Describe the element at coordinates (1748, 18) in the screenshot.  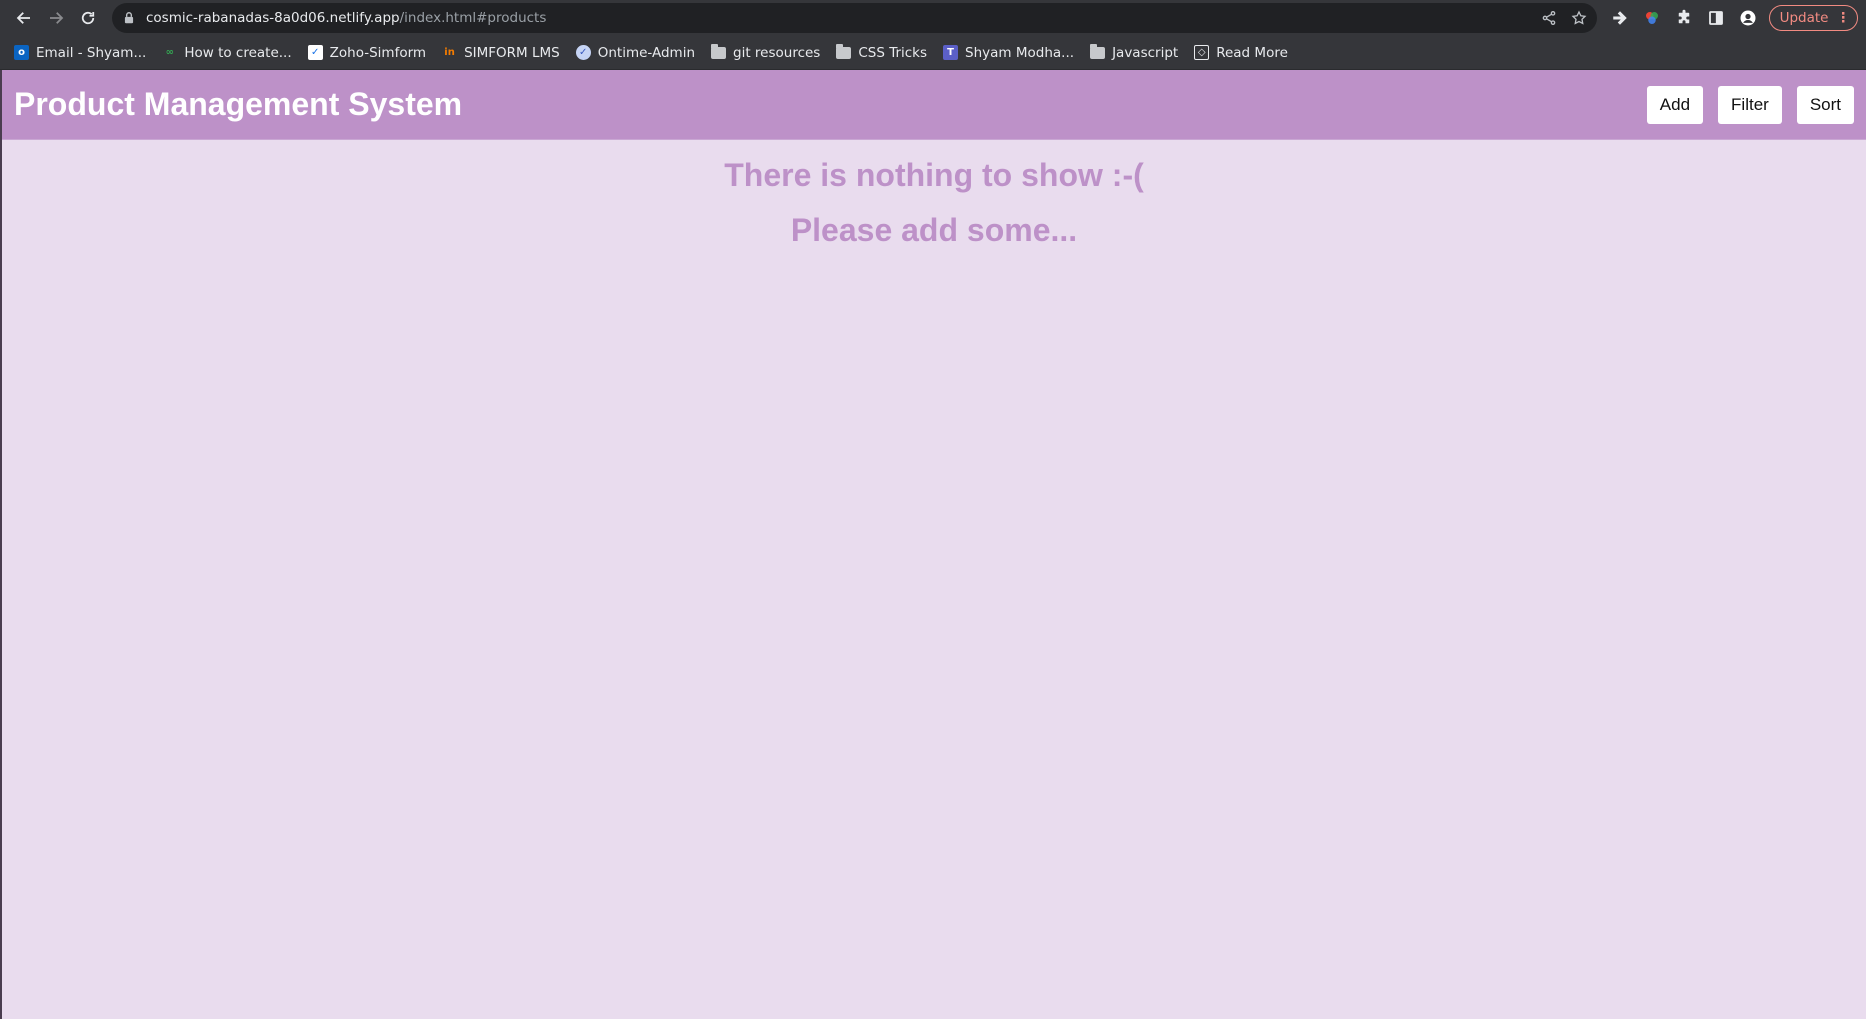
I see `profile-avatar-icon` at that location.